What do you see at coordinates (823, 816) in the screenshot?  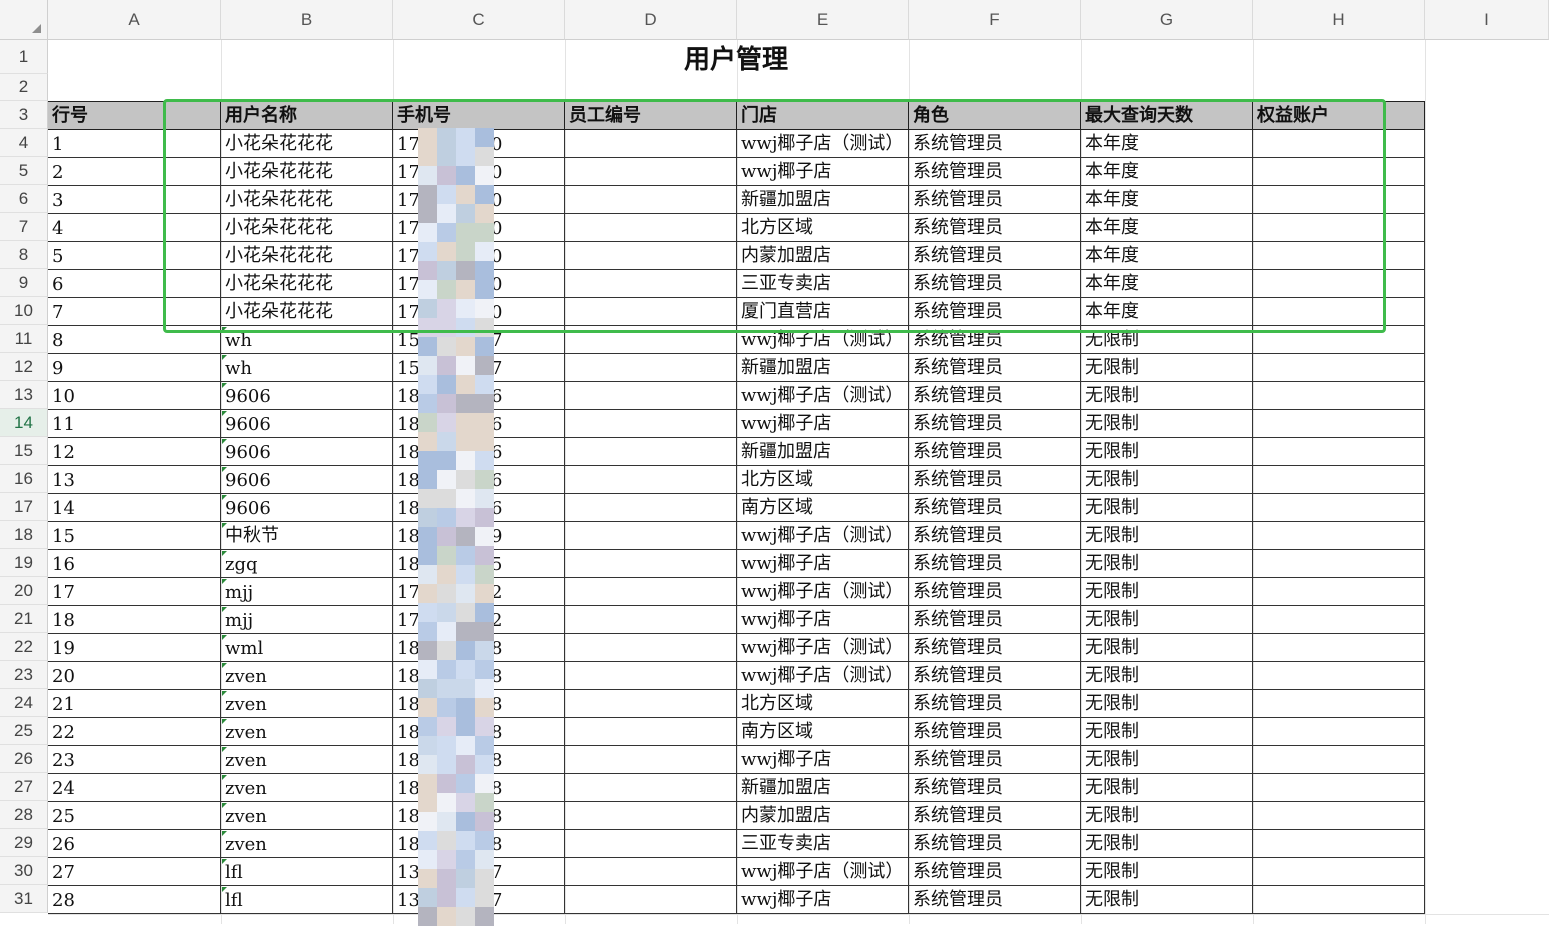 I see `table-cell: 内蒙加盟店` at bounding box center [823, 816].